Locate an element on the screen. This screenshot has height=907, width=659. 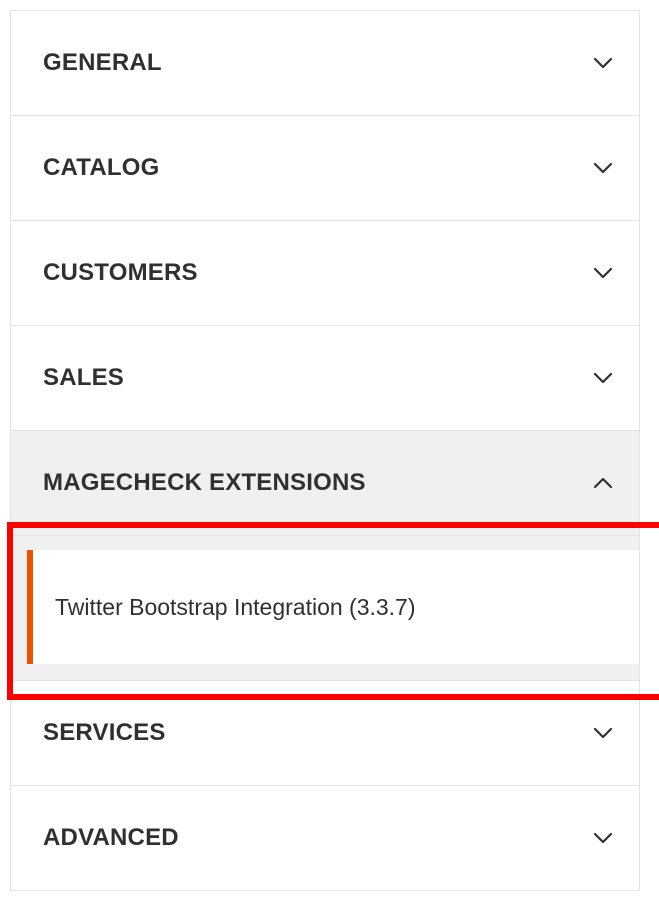
section-title: ADVANCED is located at coordinates (111, 837).